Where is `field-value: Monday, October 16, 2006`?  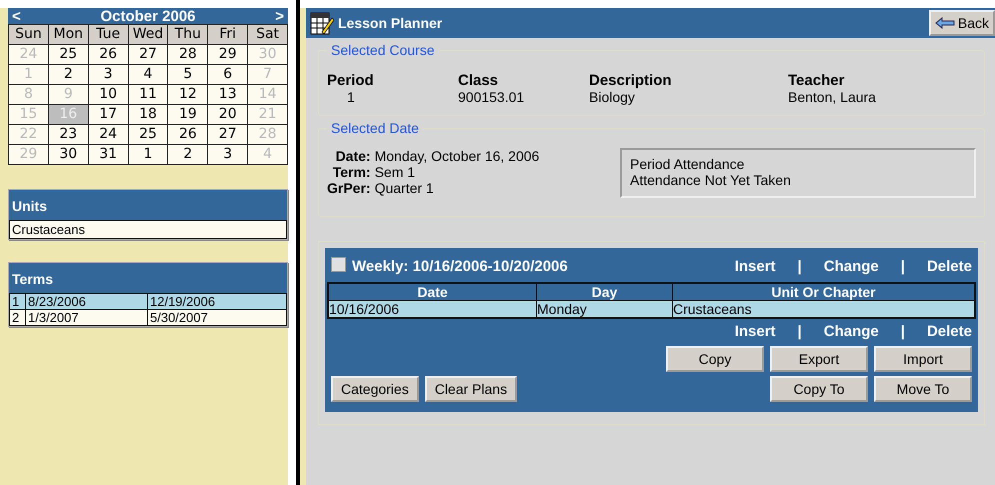
field-value: Monday, October 16, 2006 is located at coordinates (457, 156).